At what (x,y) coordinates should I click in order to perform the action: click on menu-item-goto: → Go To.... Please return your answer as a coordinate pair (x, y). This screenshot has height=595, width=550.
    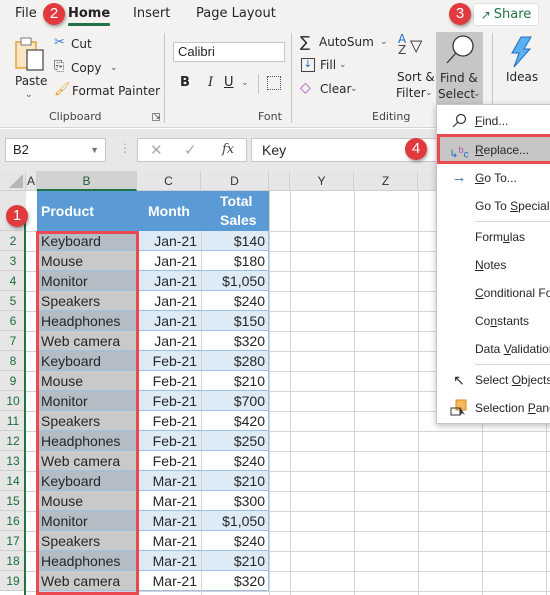
    Looking at the image, I should click on (493, 178).